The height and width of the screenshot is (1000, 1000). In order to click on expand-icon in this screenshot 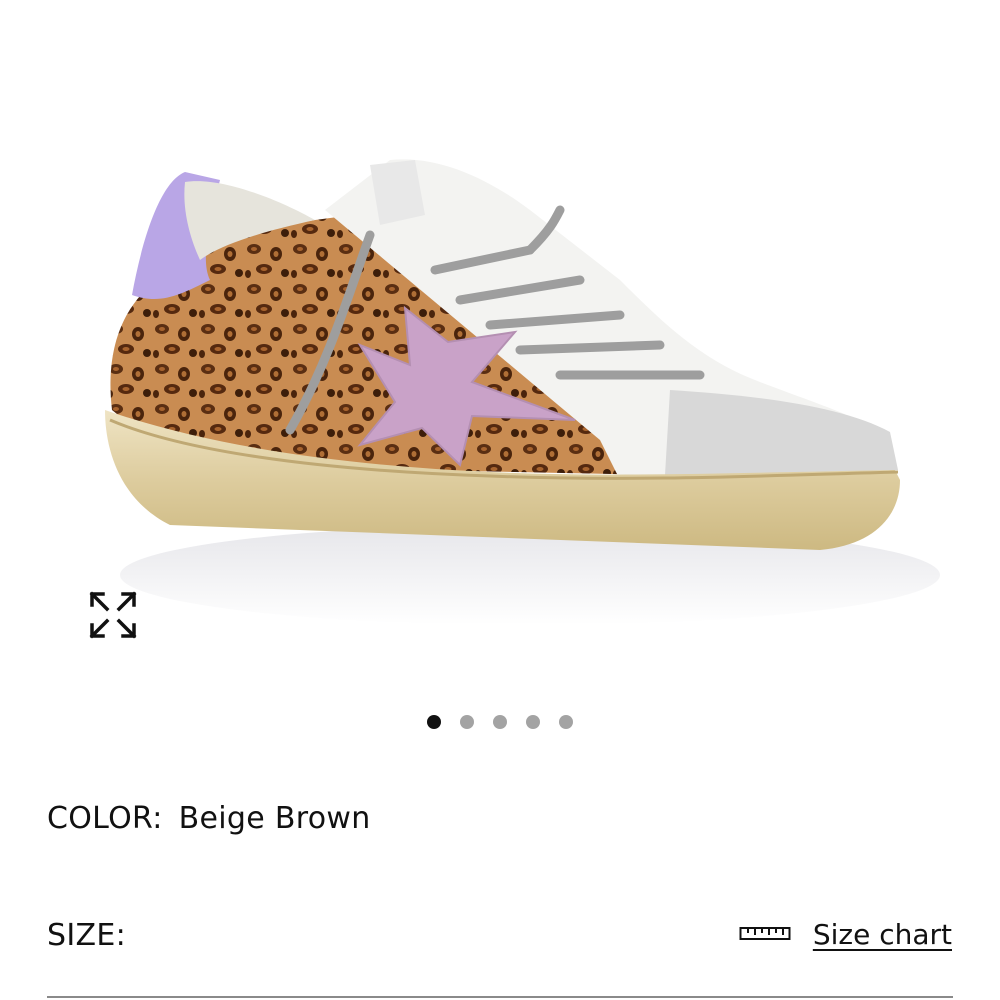, I will do `click(113, 617)`.